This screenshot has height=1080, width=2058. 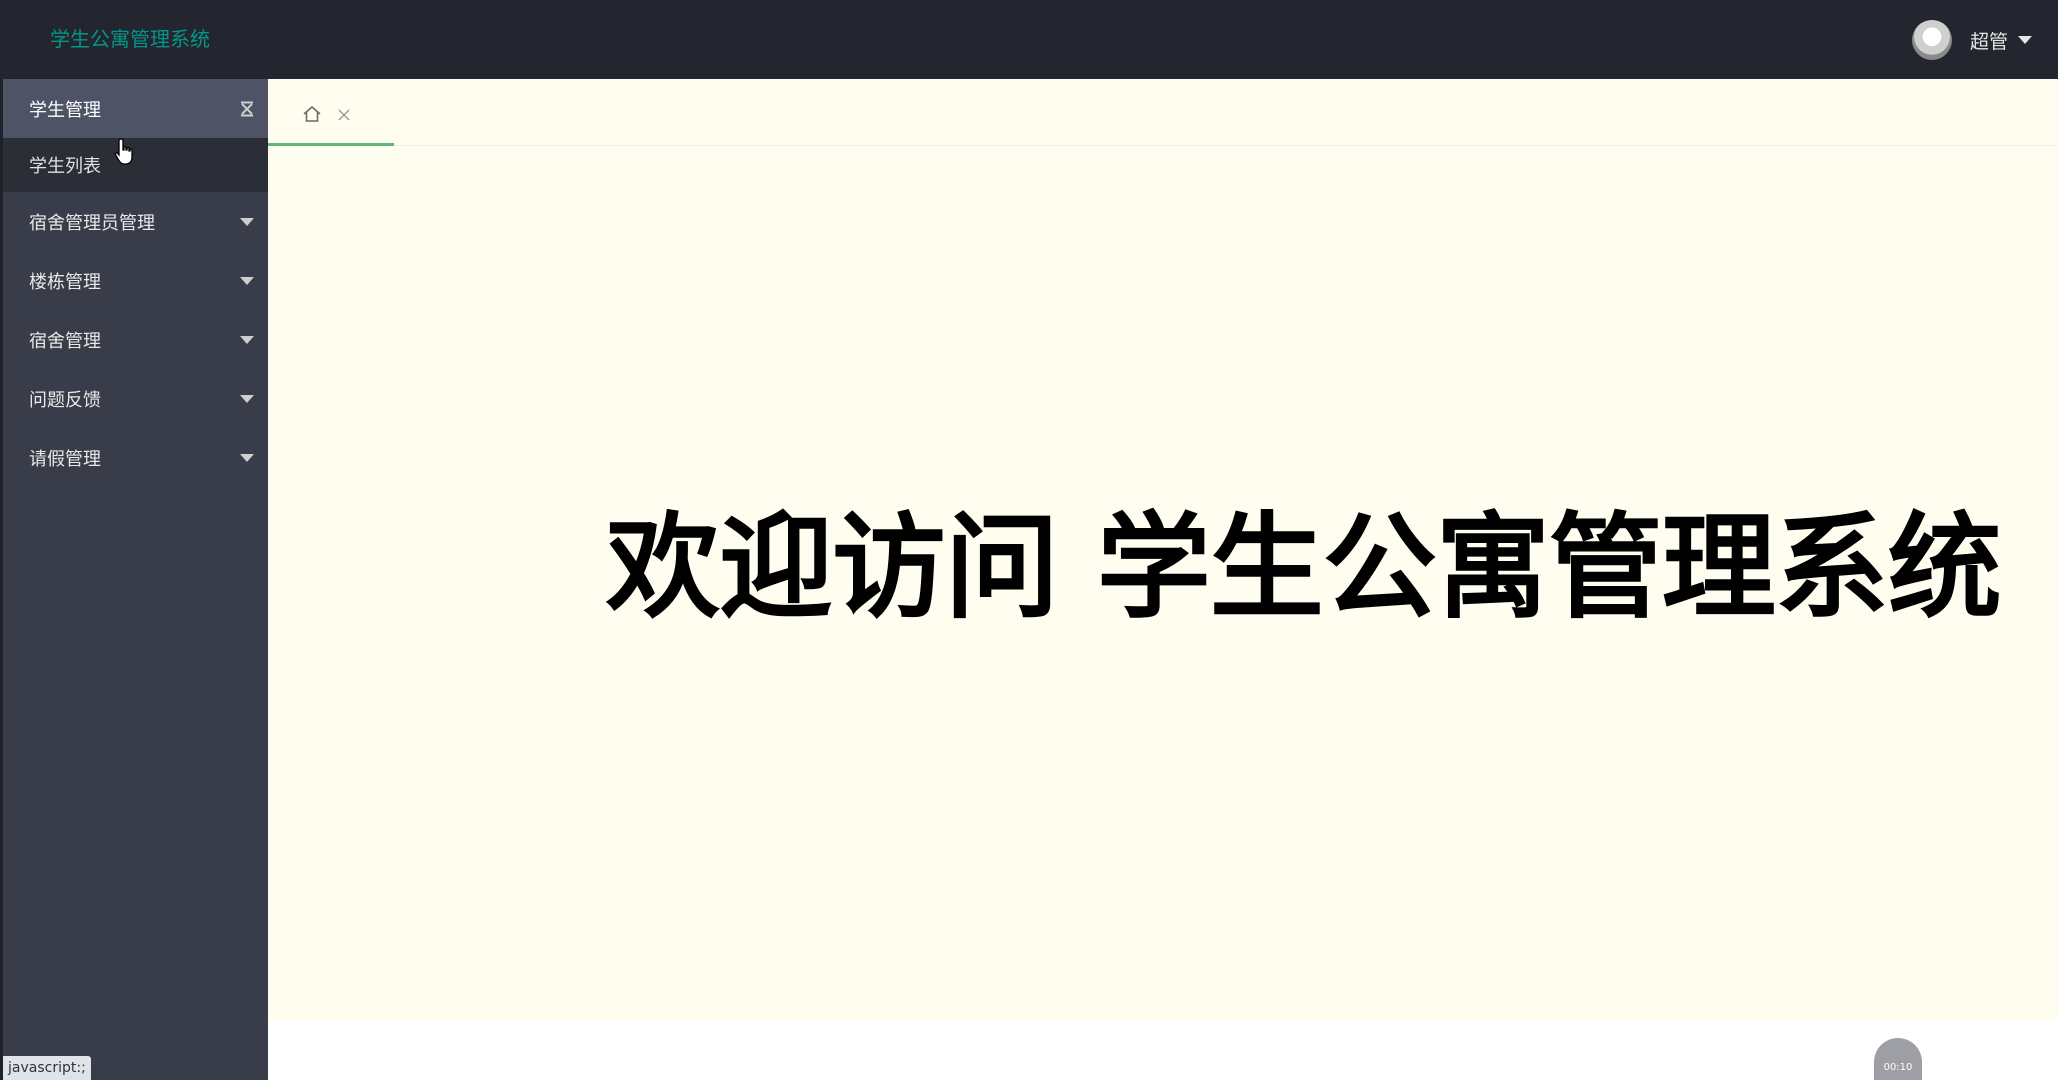 I want to click on sidebar-item-label: 问题反馈, so click(x=65, y=400).